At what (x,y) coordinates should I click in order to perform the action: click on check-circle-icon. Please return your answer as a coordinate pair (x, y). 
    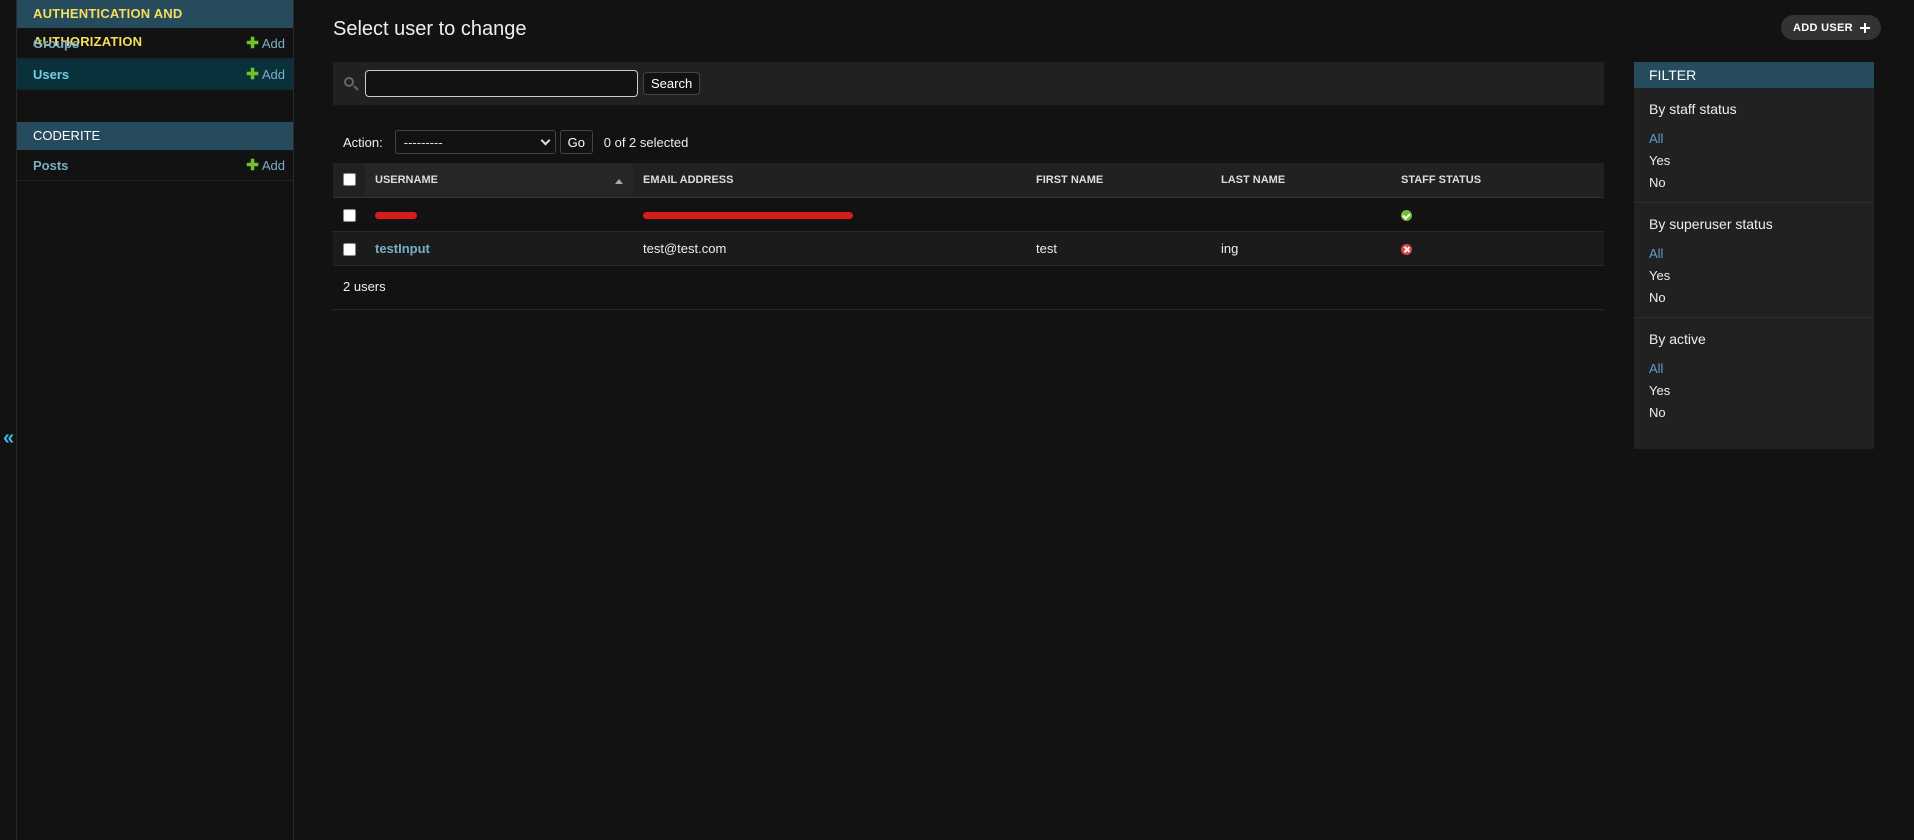
    Looking at the image, I should click on (1406, 215).